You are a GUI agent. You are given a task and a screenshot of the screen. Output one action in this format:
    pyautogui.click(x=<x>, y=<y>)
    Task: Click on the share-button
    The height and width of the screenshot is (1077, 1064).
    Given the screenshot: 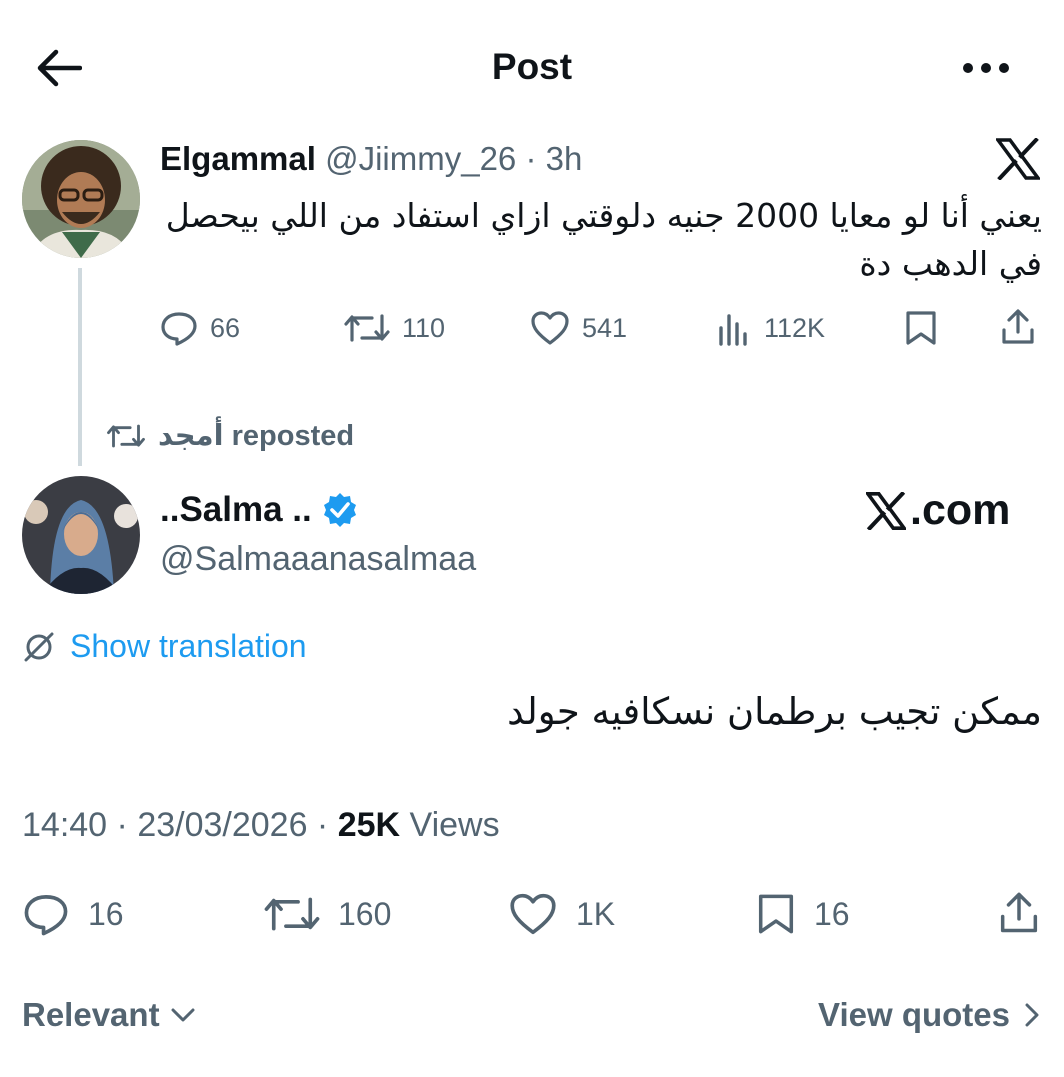 What is the action you would take?
    pyautogui.click(x=1019, y=913)
    